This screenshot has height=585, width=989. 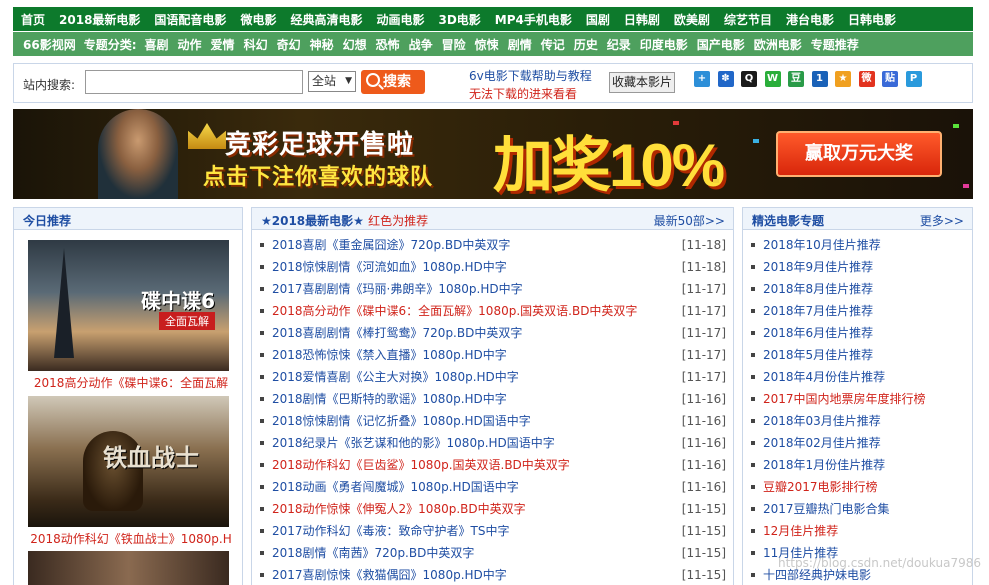 What do you see at coordinates (818, 333) in the screenshot?
I see `topic-link: 2018年6月佳片推荐` at bounding box center [818, 333].